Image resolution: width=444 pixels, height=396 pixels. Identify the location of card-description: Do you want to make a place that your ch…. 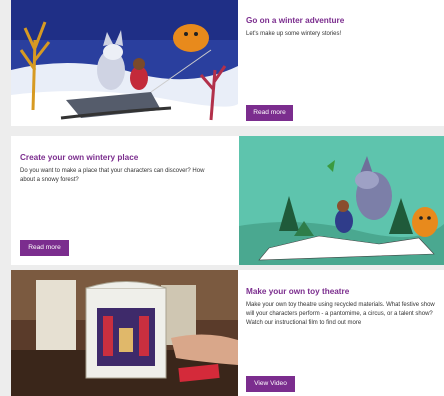
(112, 176).